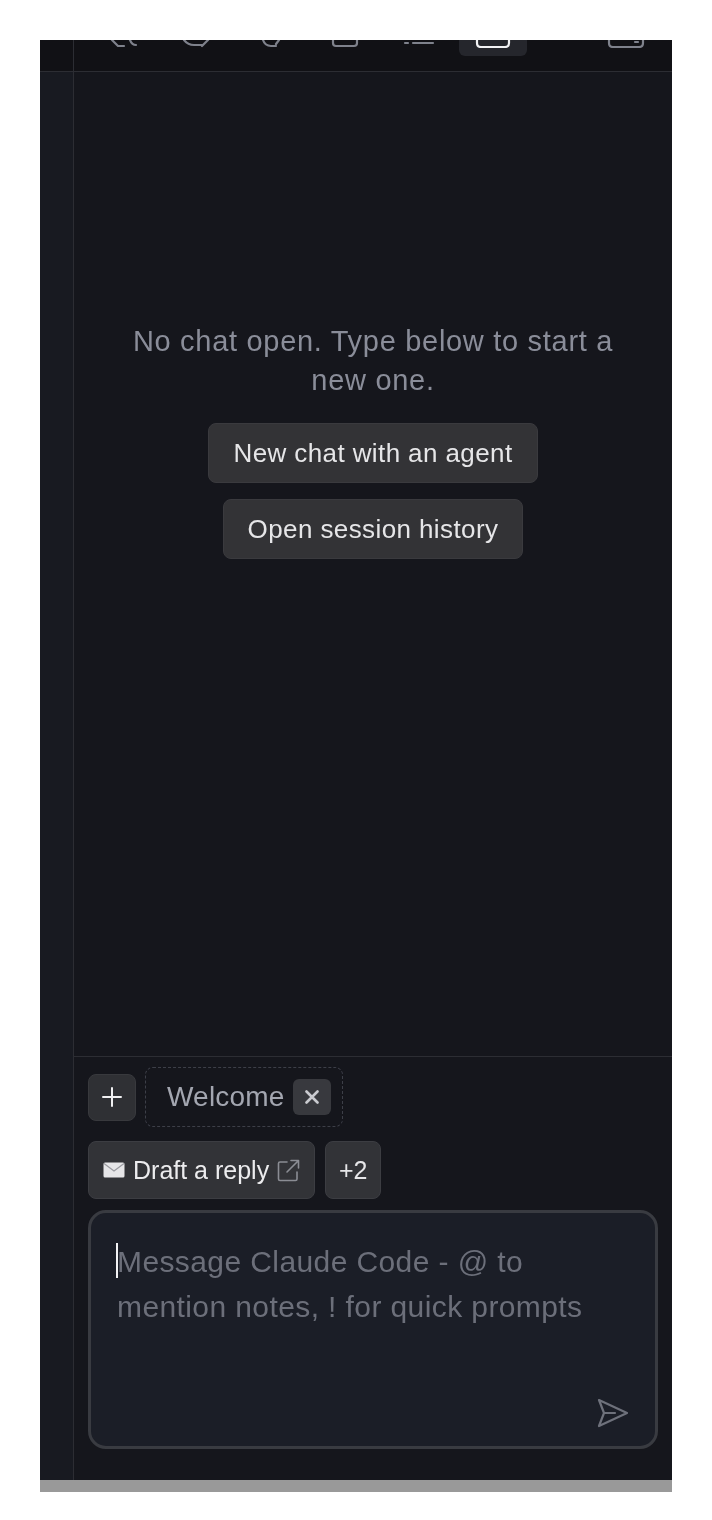 This screenshot has height=1520, width=712. I want to click on close-icon, so click(311, 1097).